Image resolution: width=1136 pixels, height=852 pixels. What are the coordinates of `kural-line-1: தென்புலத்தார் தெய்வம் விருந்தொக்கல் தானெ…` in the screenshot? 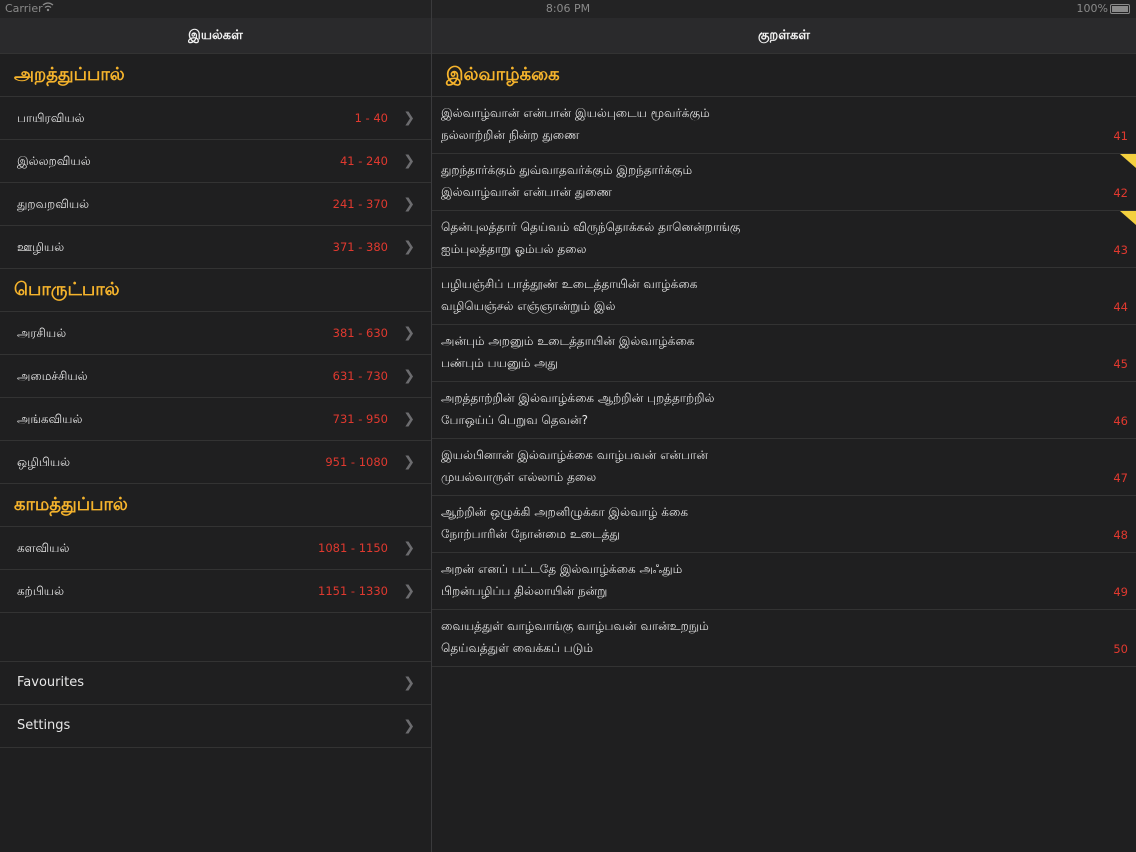 It's located at (591, 227).